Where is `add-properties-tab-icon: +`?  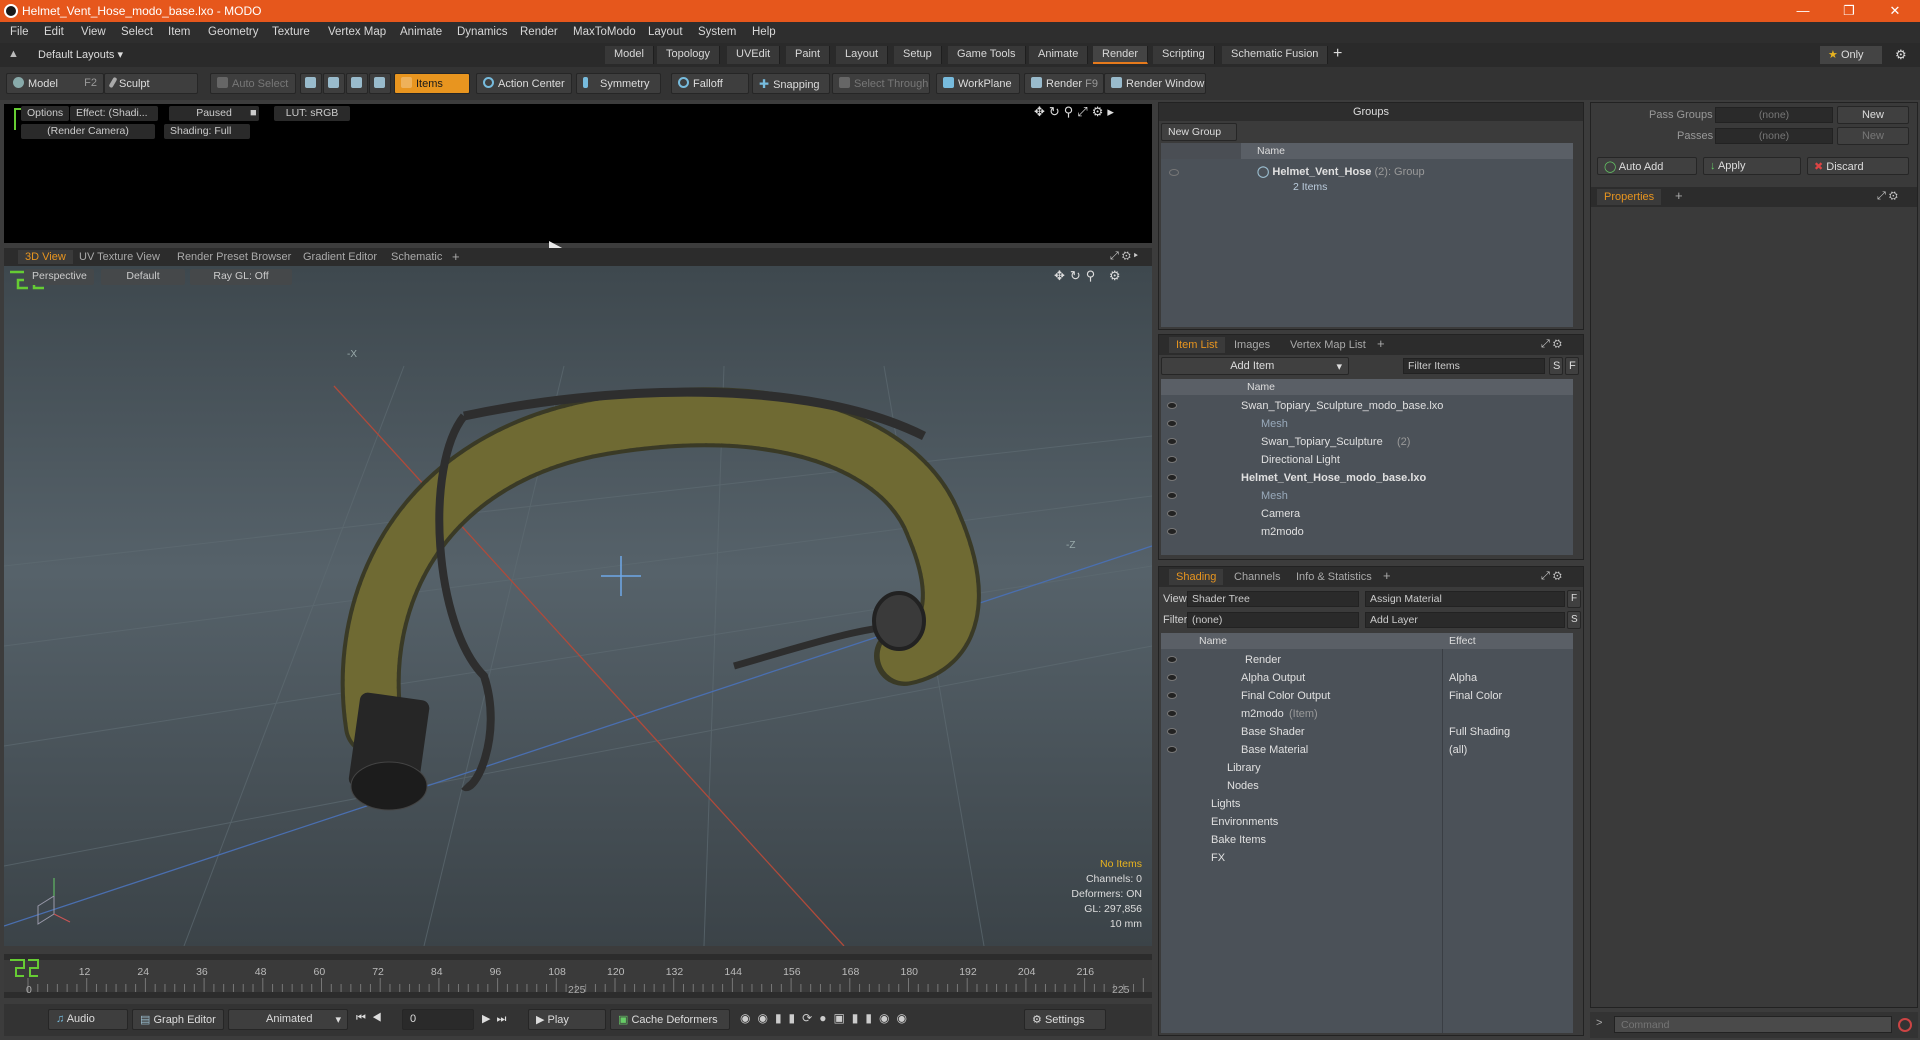
add-properties-tab-icon: + is located at coordinates (1679, 195).